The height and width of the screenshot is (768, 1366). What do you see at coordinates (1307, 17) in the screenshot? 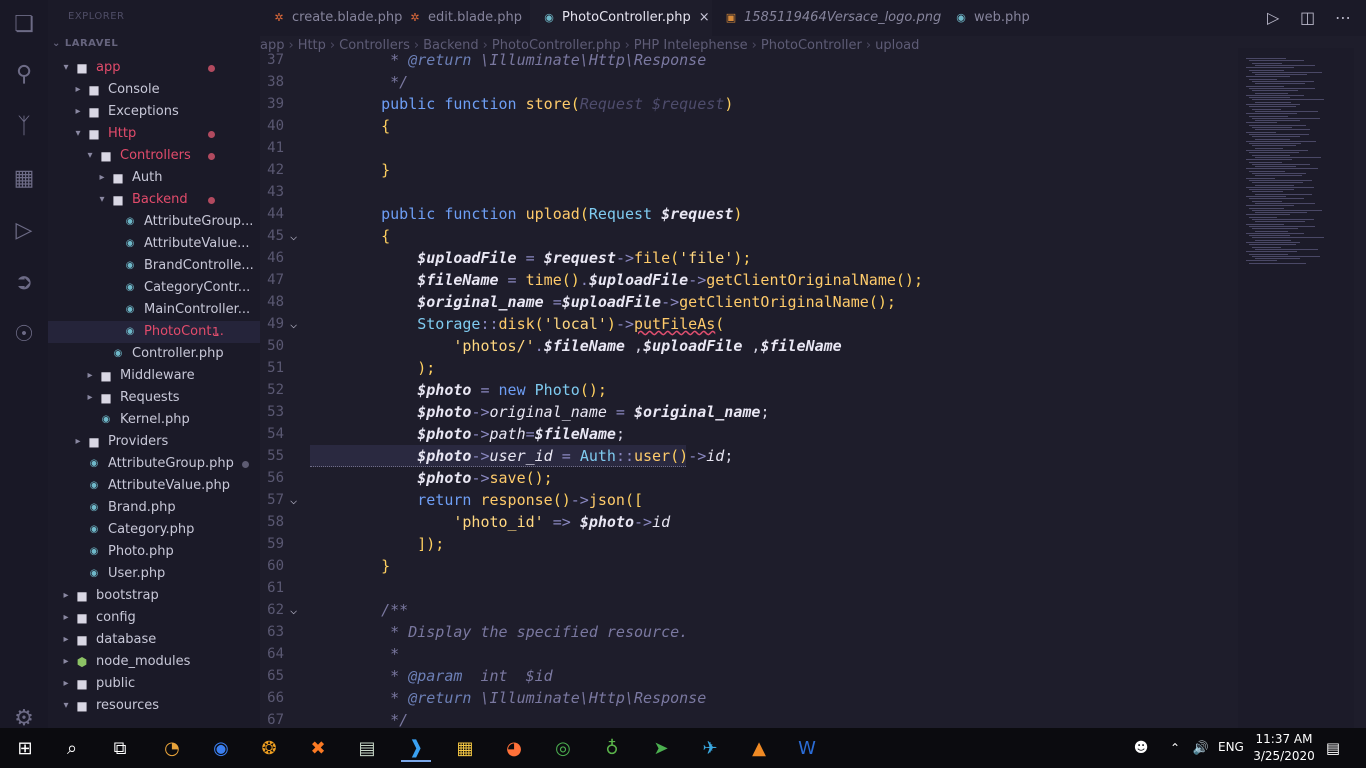
I see `split-editor-icon: ◫` at bounding box center [1307, 17].